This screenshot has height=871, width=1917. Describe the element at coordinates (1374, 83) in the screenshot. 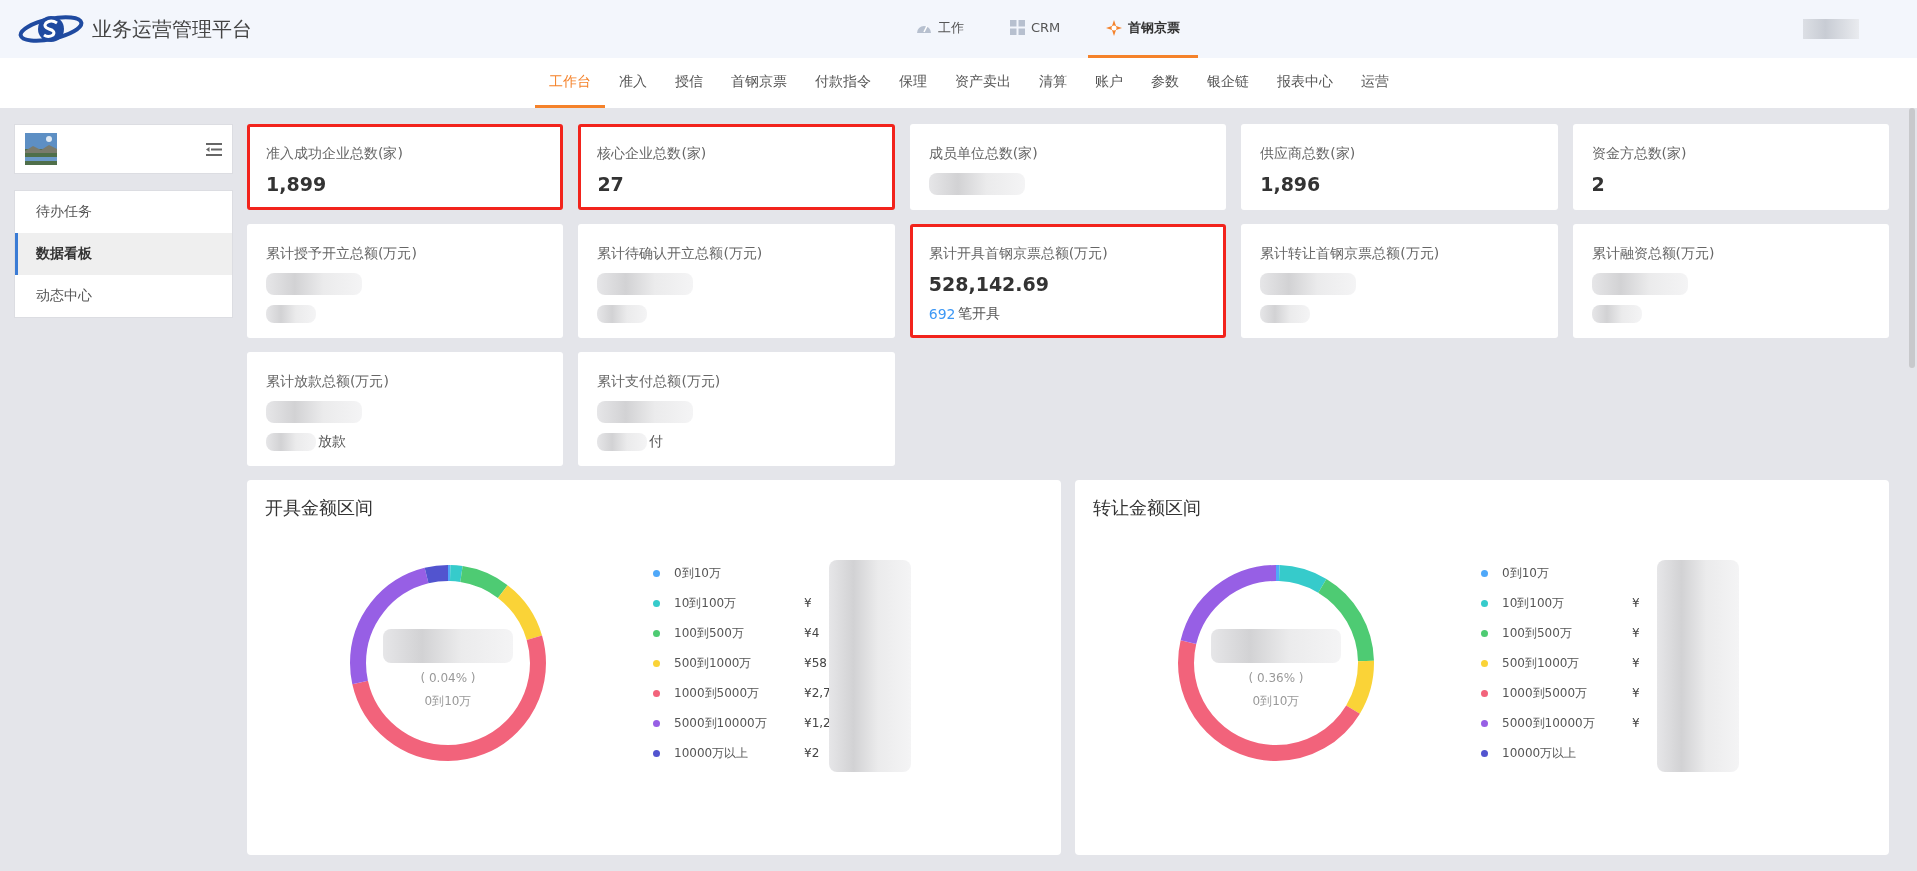

I see `menu-tab: 运营` at that location.